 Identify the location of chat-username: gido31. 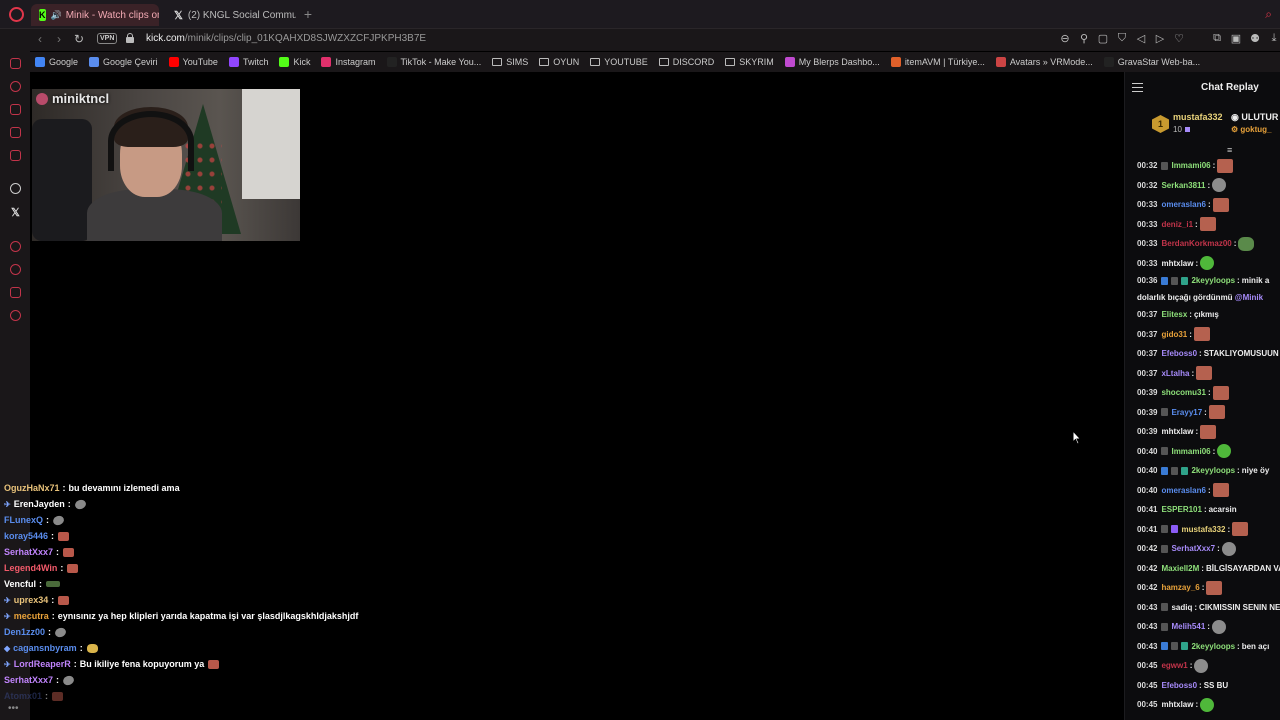
(1174, 334).